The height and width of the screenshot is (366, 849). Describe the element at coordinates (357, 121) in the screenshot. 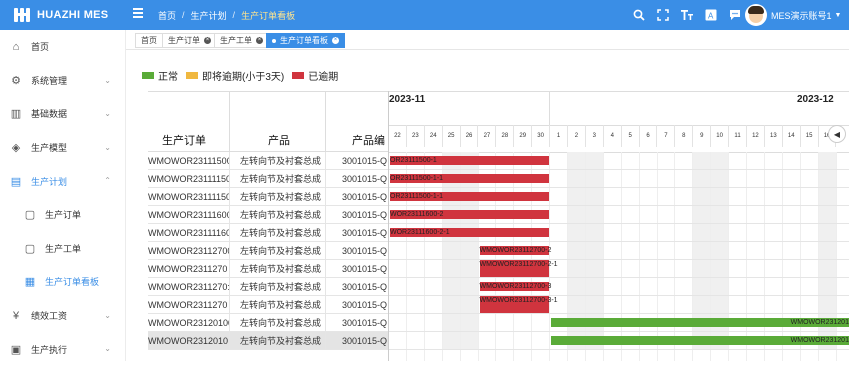

I see `column-header-product-code: 产品编` at that location.